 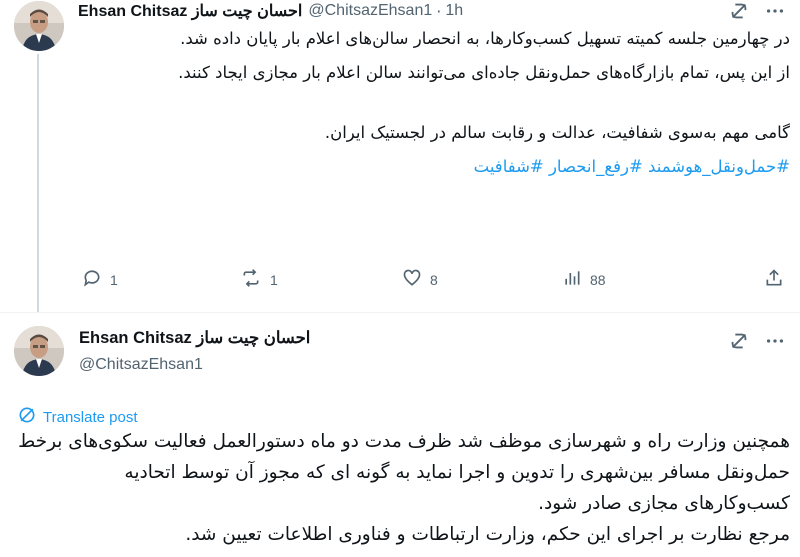 I want to click on reply-count: 1, so click(x=114, y=279).